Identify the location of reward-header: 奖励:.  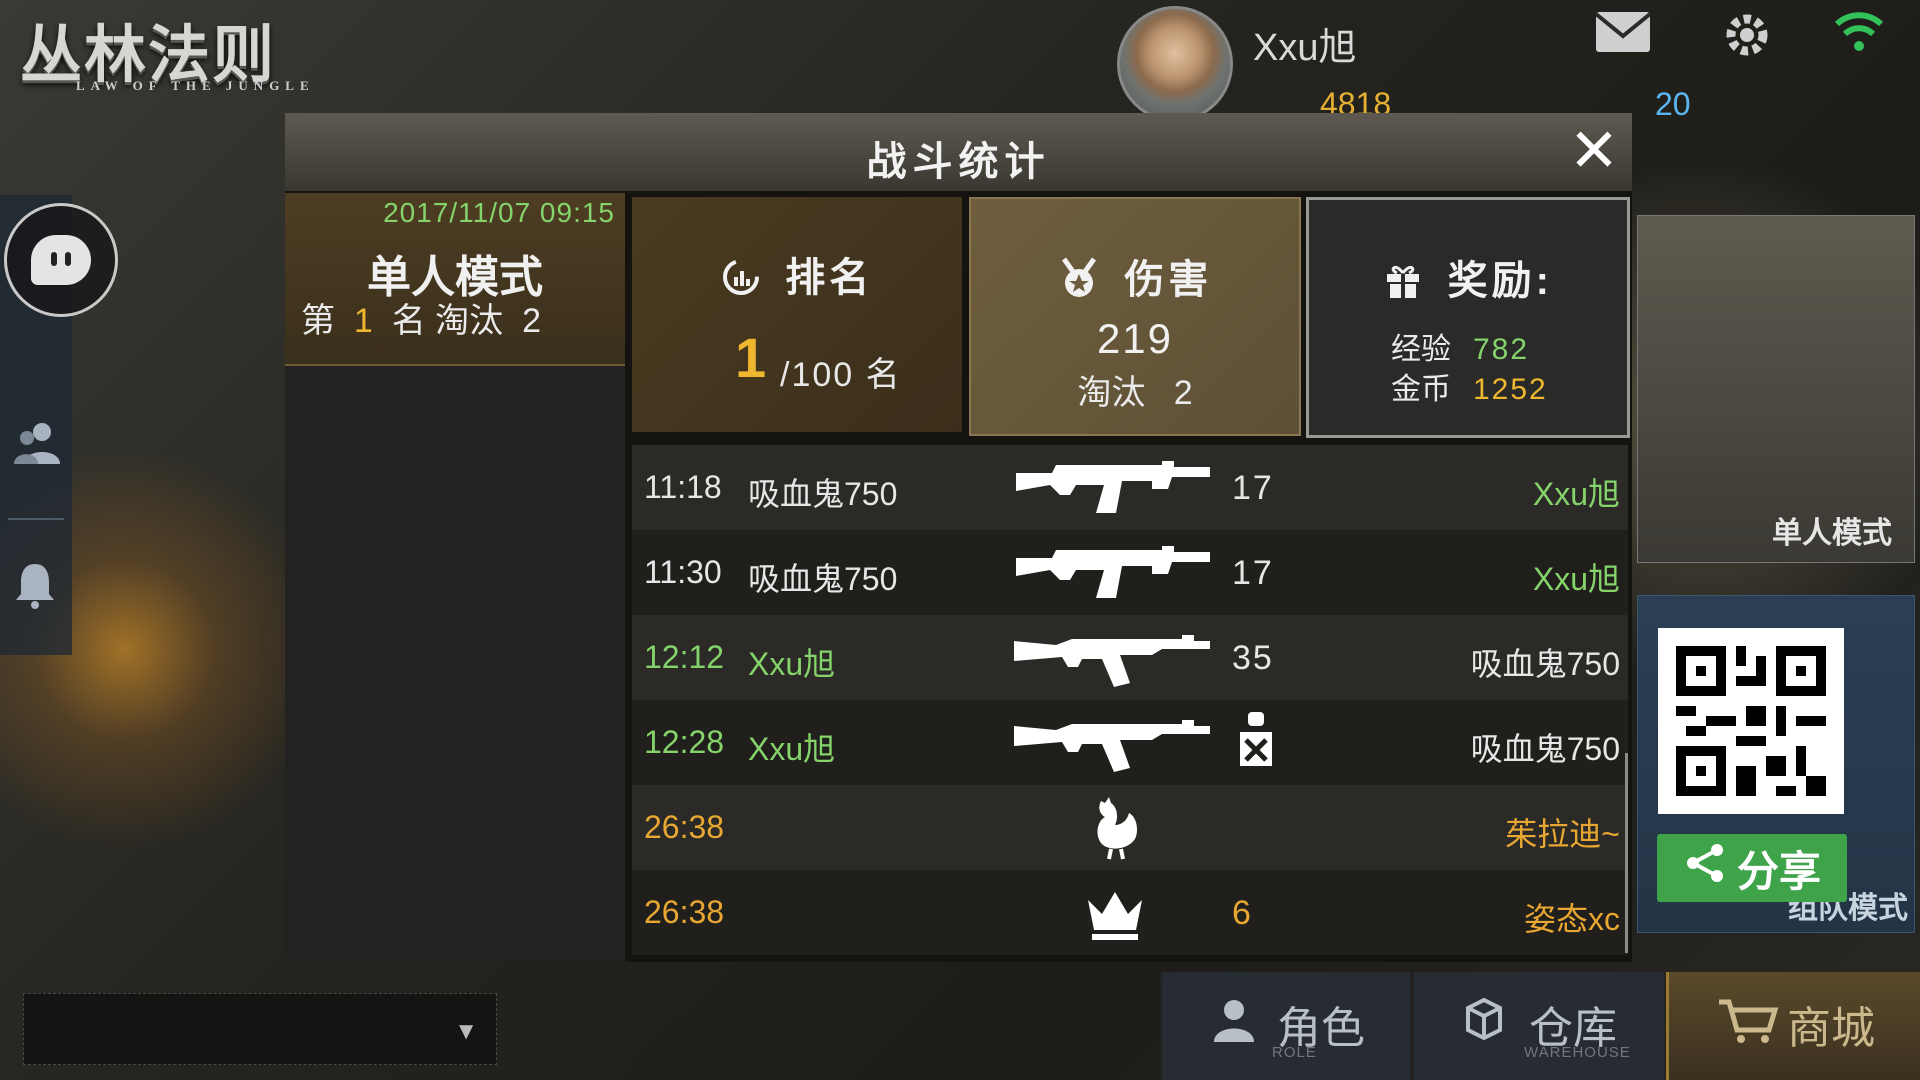
(1468, 277).